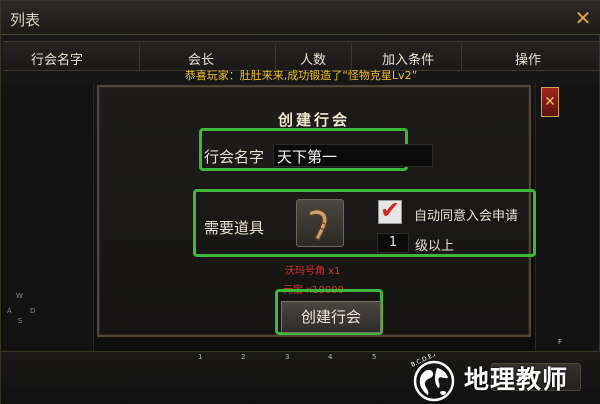 The height and width of the screenshot is (404, 600). I want to click on required-item-slot, so click(320, 223).